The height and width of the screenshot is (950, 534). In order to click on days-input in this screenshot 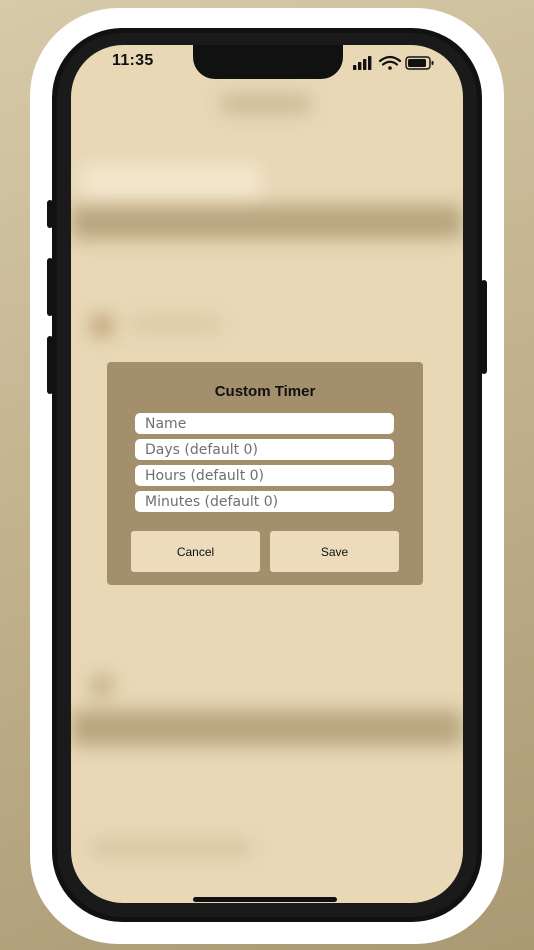, I will do `click(264, 449)`.